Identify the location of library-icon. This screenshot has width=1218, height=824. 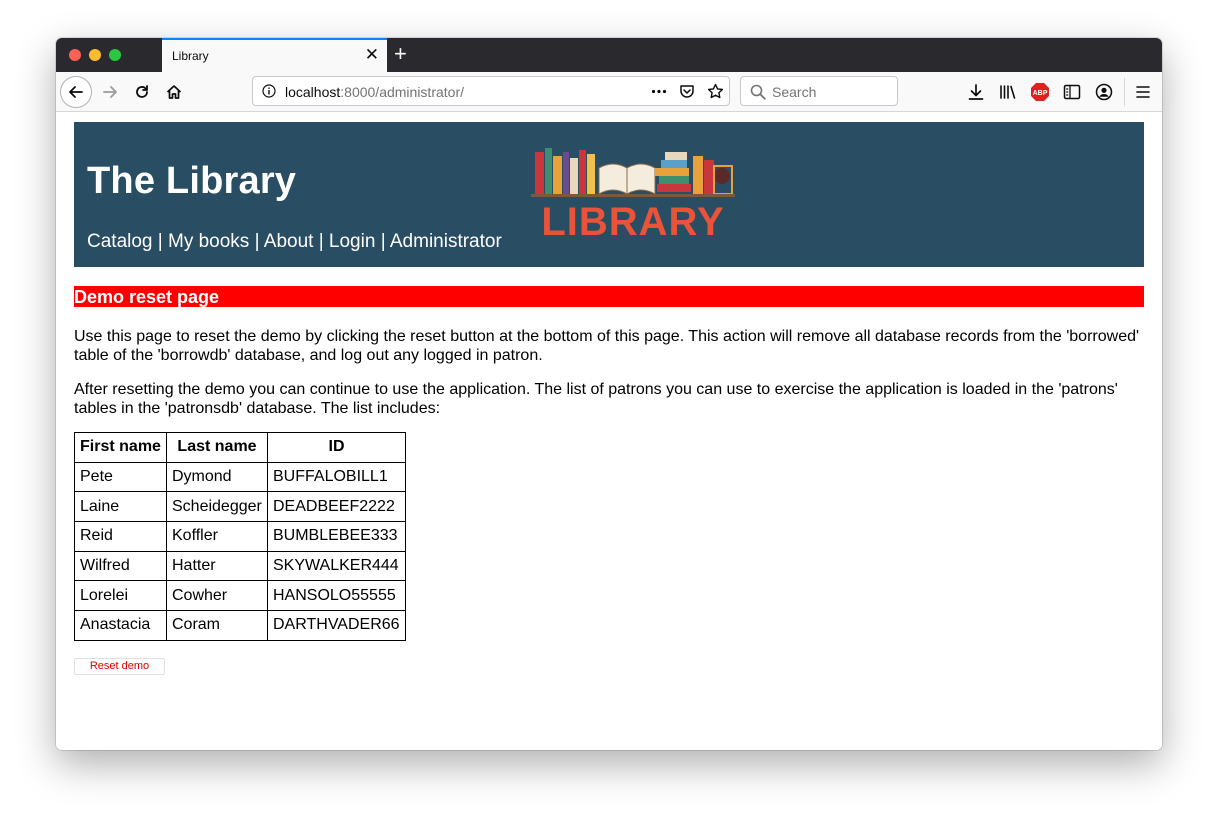
(1008, 92).